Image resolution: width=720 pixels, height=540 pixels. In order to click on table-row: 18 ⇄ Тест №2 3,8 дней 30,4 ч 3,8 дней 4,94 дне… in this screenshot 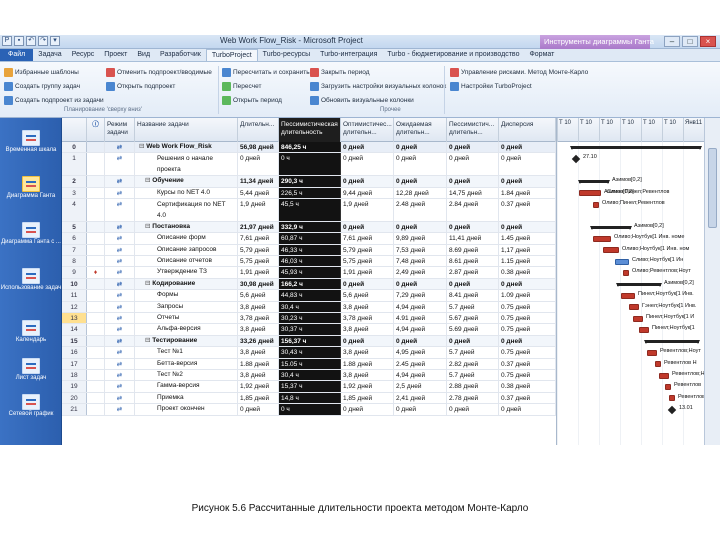, I will do `click(309, 376)`.